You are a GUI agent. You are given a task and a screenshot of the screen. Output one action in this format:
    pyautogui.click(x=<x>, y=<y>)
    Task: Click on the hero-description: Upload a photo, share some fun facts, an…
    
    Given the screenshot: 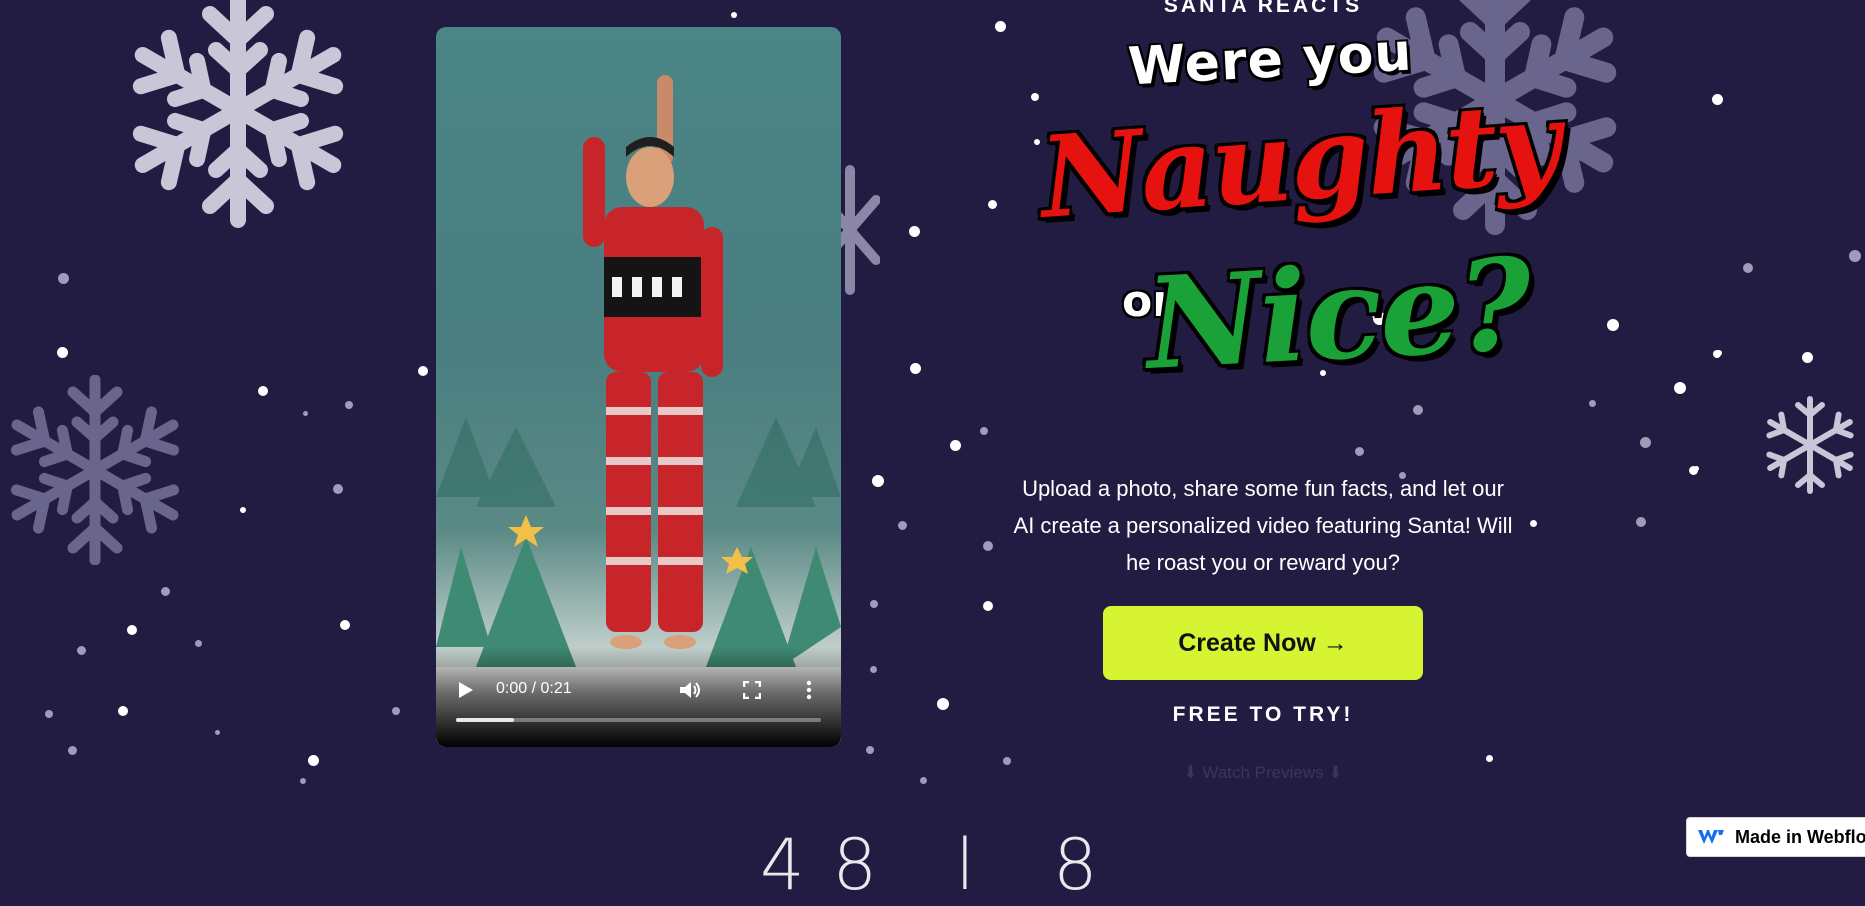 What is the action you would take?
    pyautogui.click(x=1263, y=525)
    